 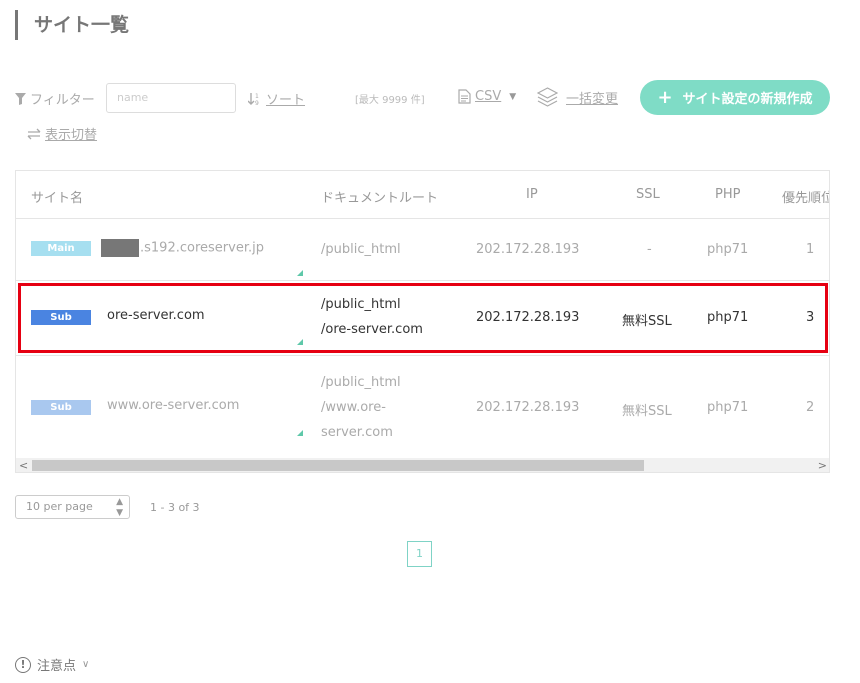 I want to click on result-range: 1 - 3 of 3, so click(x=175, y=507).